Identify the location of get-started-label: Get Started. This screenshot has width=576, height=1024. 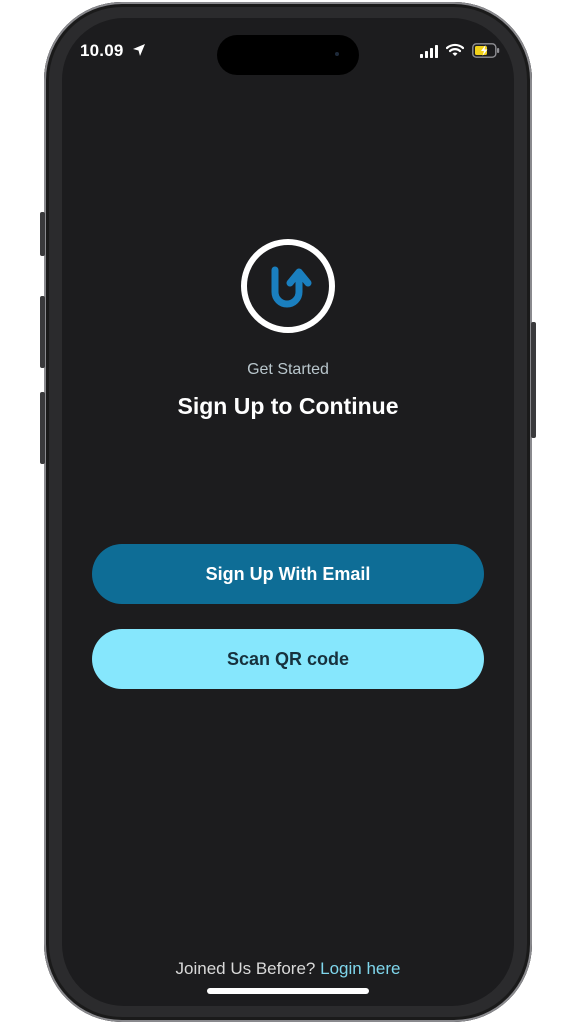
(288, 369).